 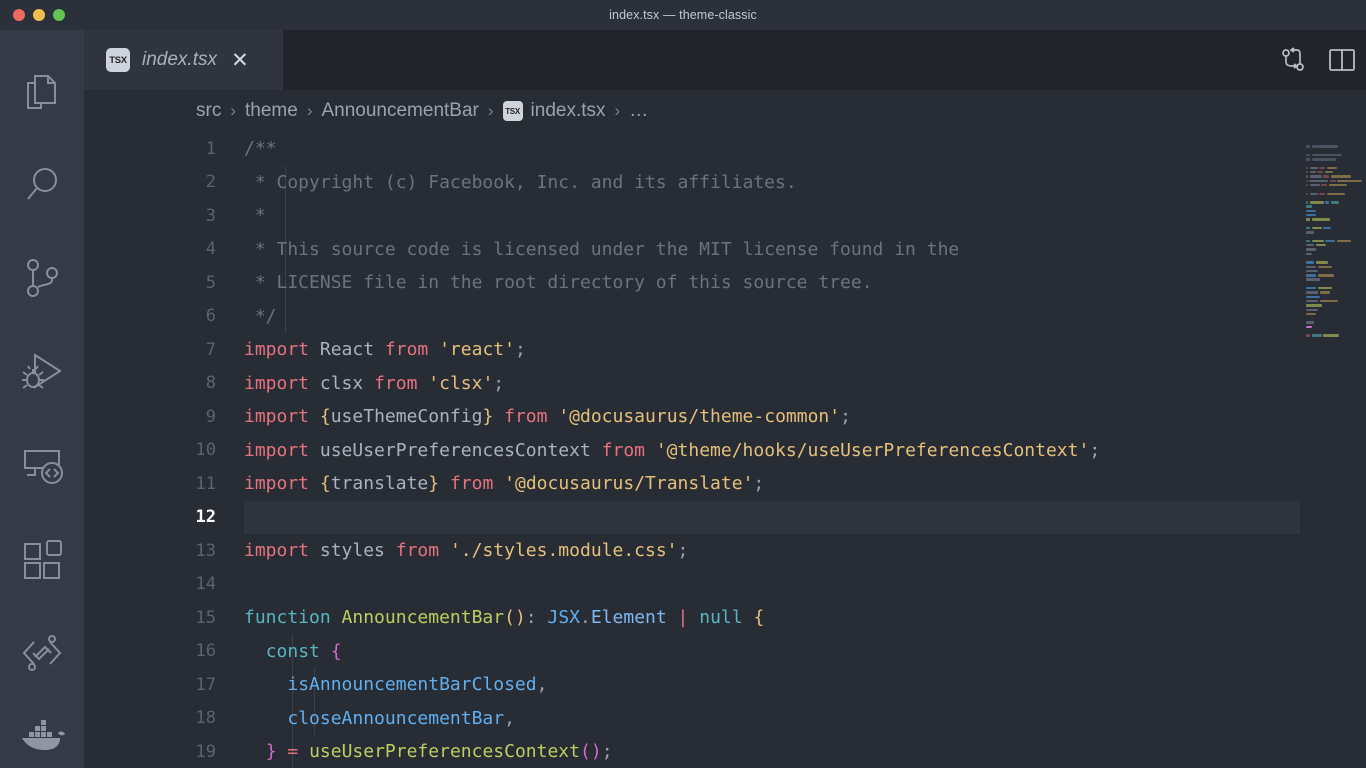 I want to click on line-number: 18, so click(x=205, y=718).